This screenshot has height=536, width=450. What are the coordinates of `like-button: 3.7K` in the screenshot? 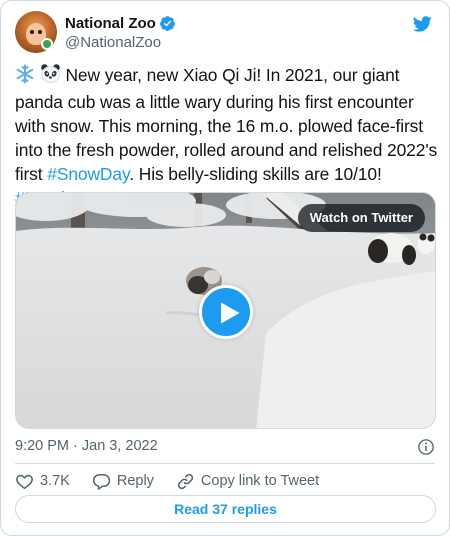 It's located at (42, 481).